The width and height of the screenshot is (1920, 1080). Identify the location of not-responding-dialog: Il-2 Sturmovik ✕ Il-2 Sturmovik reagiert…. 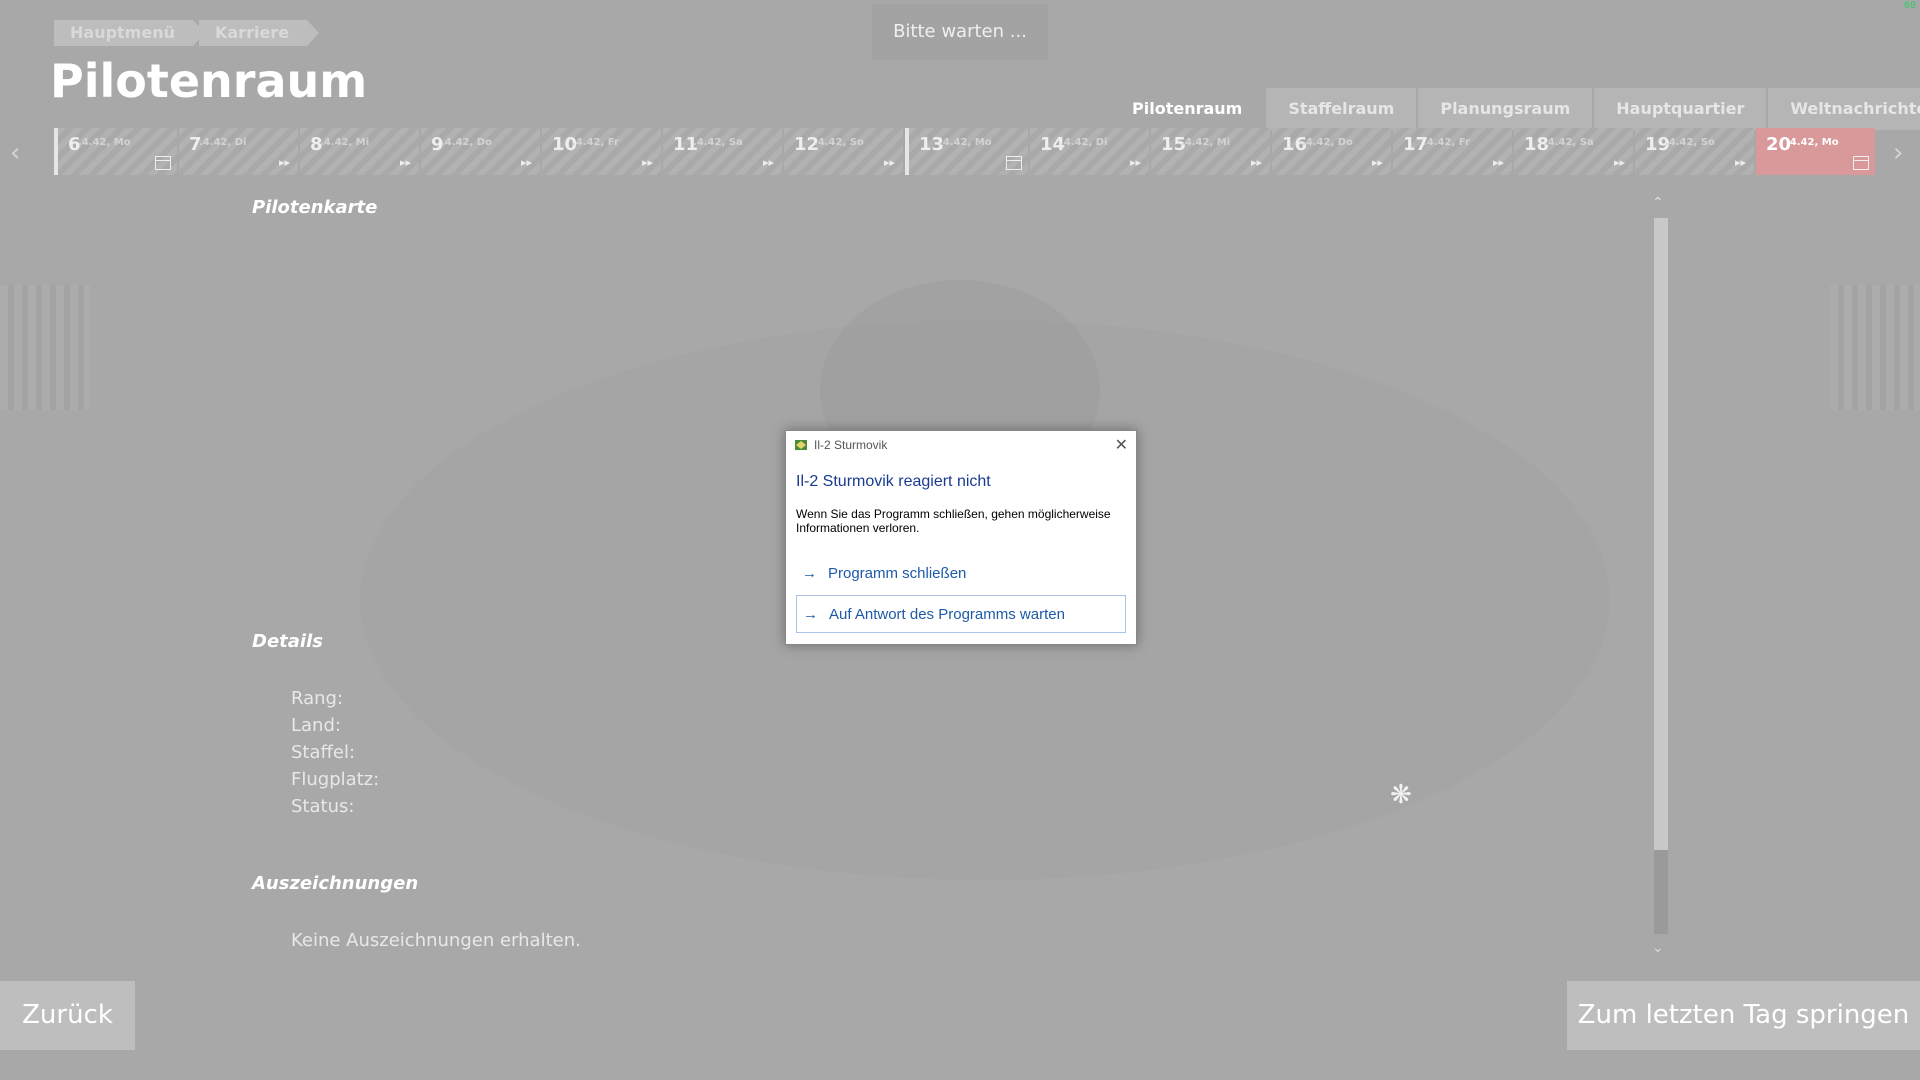
(961, 537).